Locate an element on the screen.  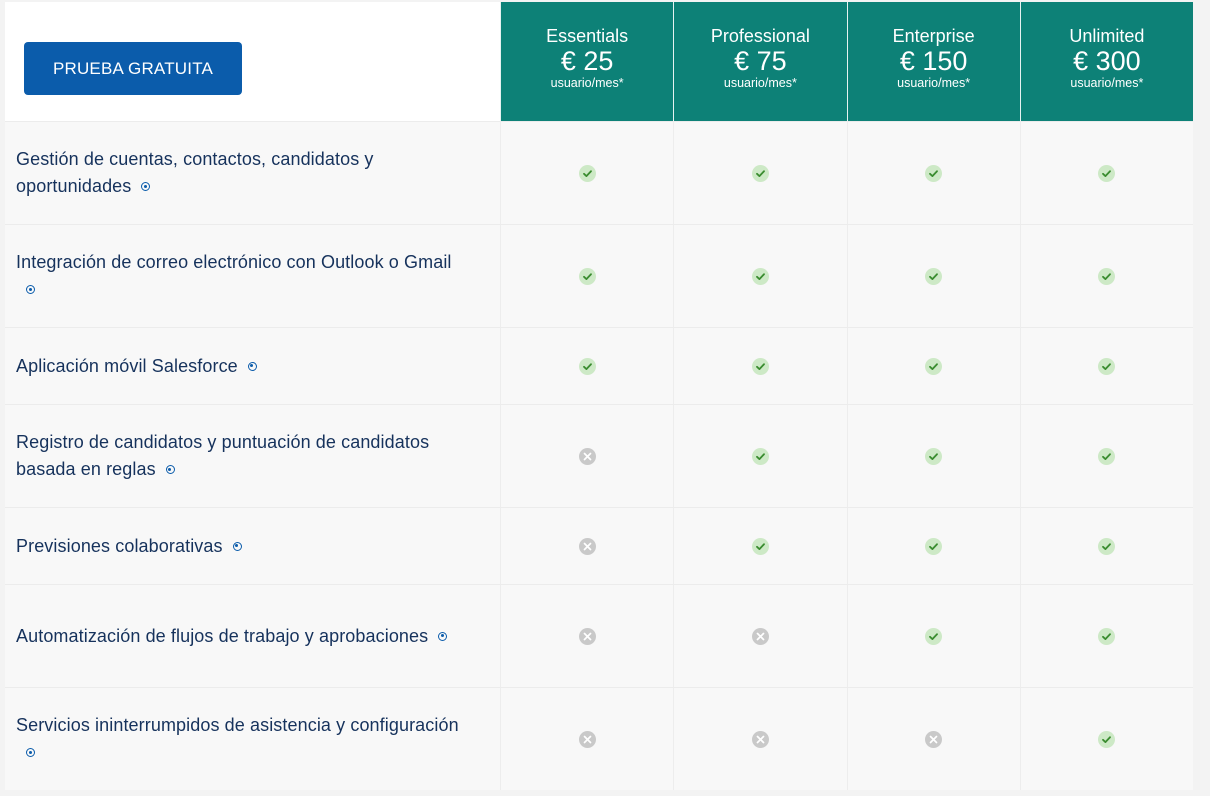
plan-price: € 300 is located at coordinates (1107, 61).